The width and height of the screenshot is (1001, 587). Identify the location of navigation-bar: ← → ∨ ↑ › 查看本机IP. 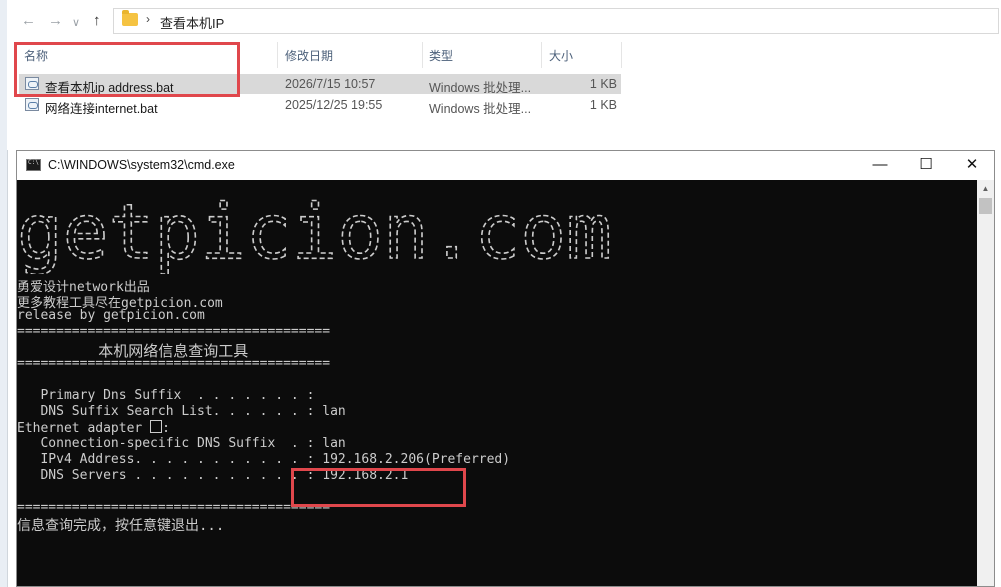
(504, 21).